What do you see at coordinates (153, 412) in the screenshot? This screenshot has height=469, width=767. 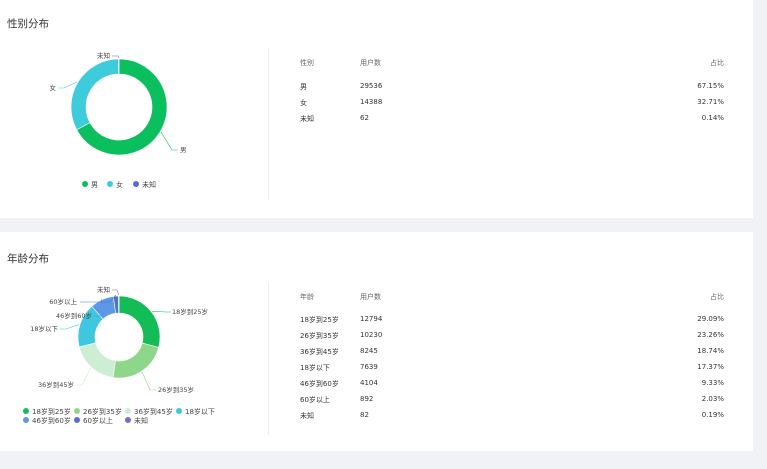 I see `legend-label: 36岁到45岁` at bounding box center [153, 412].